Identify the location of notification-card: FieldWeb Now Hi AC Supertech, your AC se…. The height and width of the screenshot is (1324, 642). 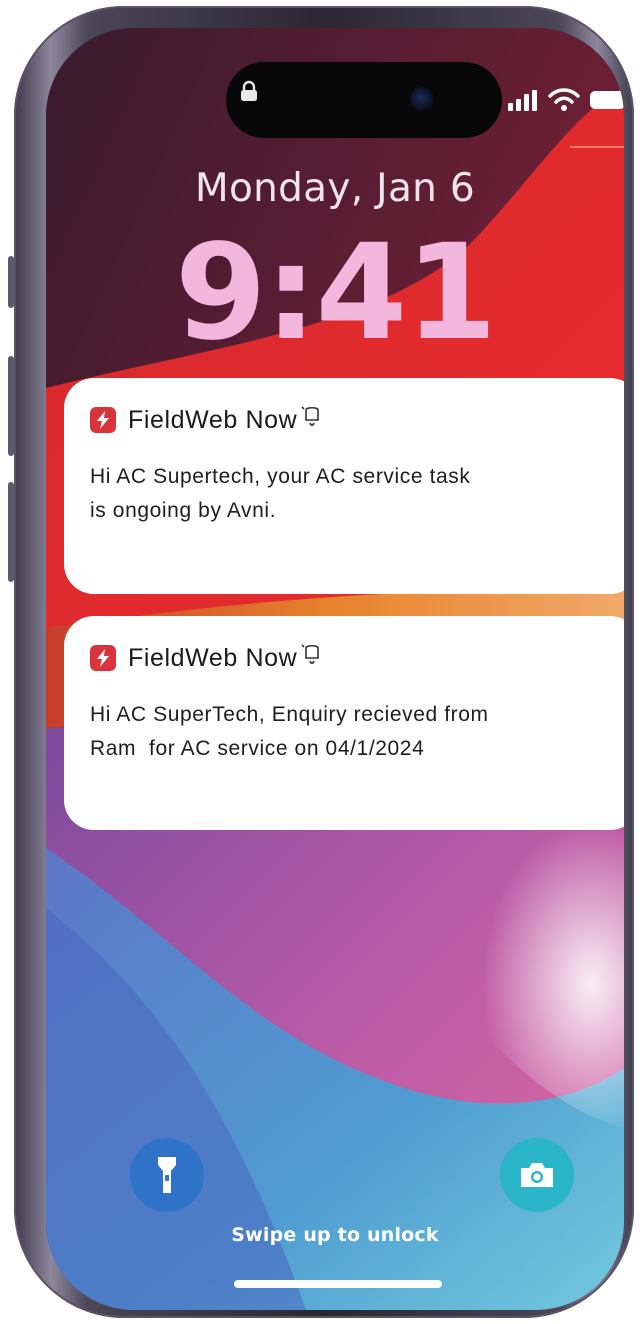
(344, 486).